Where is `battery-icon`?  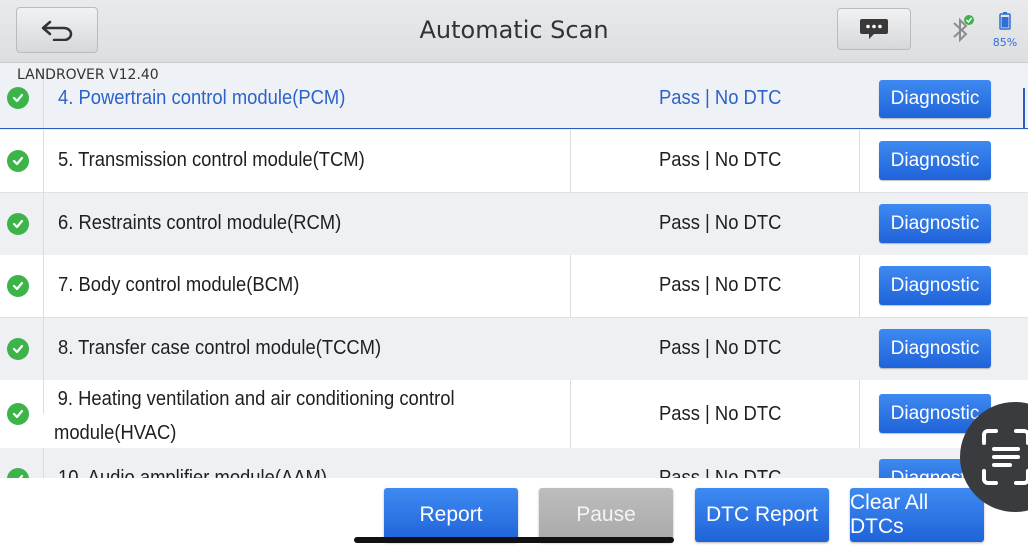 battery-icon is located at coordinates (1005, 21).